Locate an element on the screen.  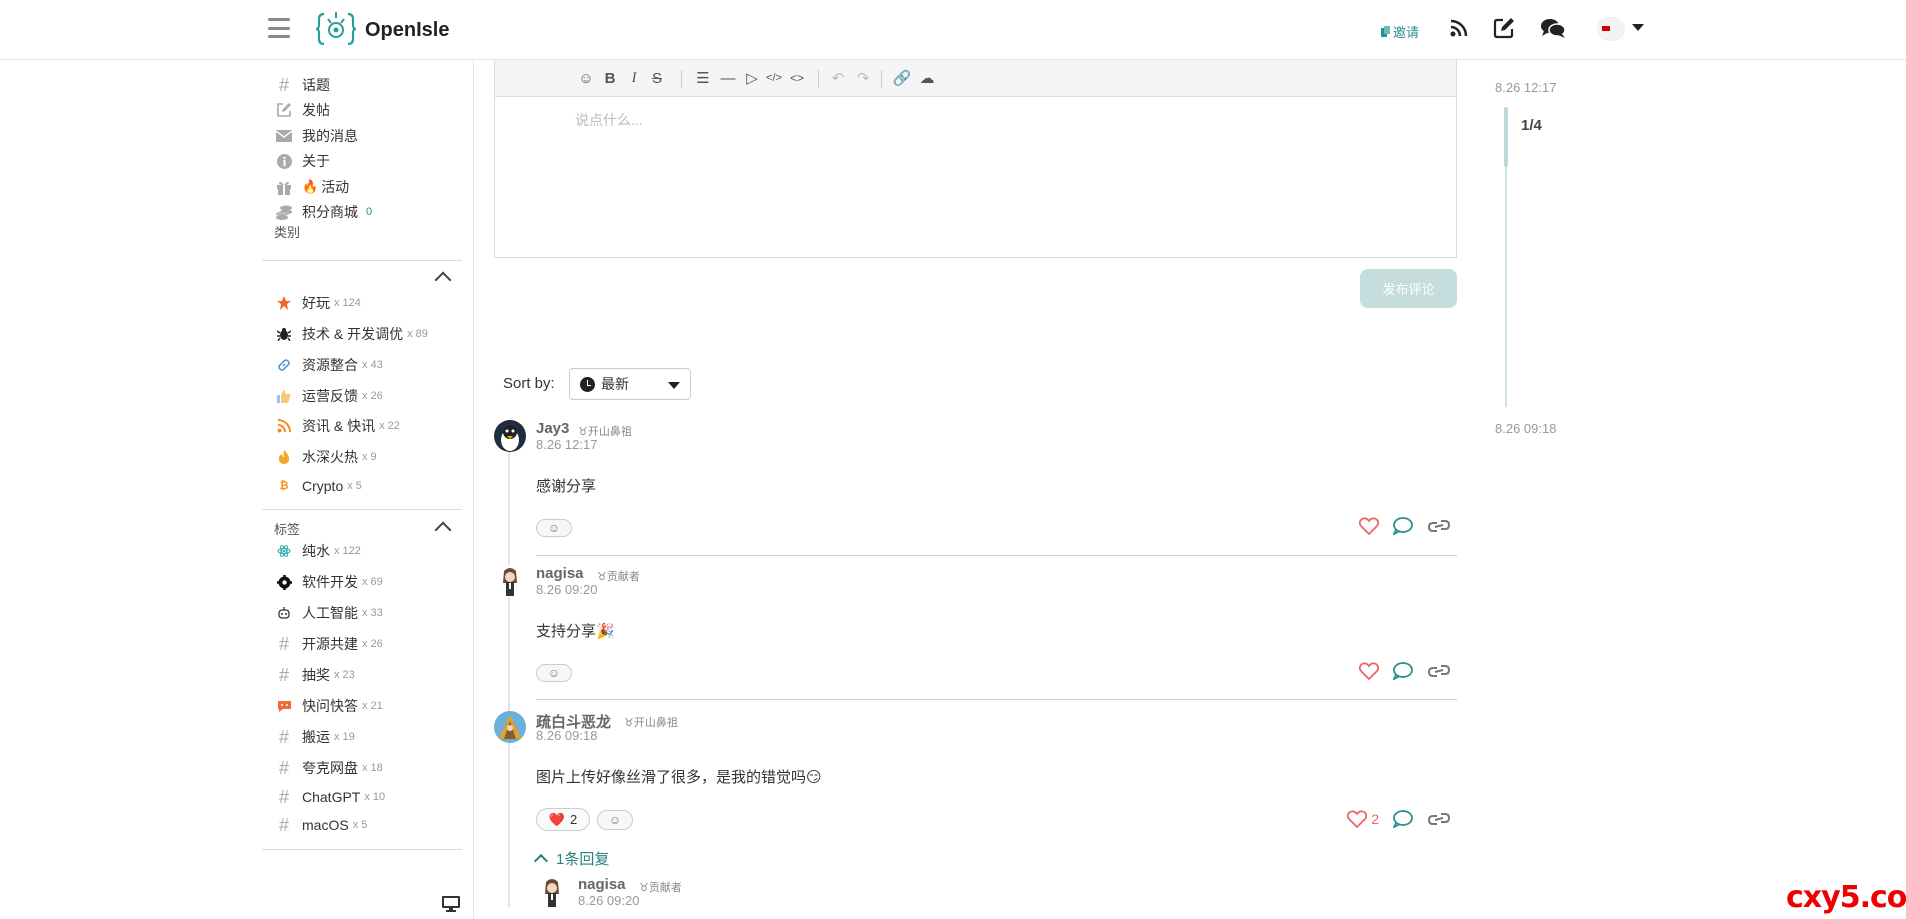
reply-author: nagisa is located at coordinates (602, 884).